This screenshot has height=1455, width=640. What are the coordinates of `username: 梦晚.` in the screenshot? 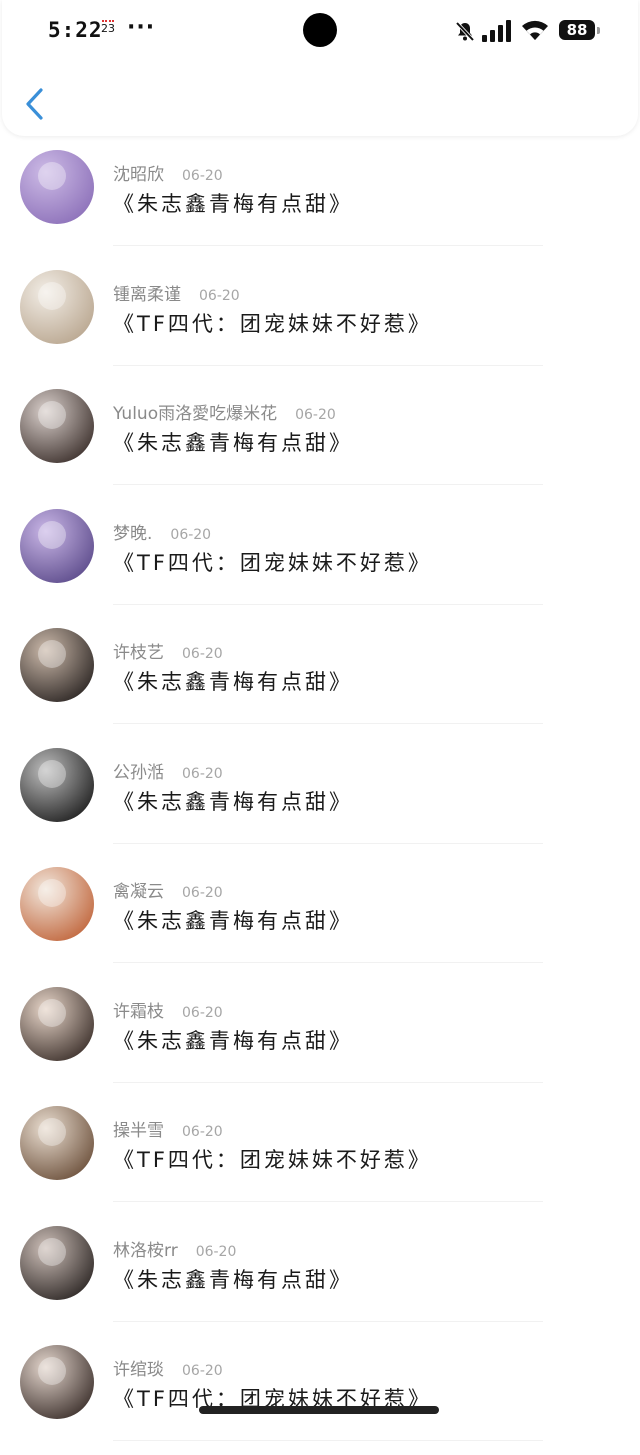 It's located at (132, 534).